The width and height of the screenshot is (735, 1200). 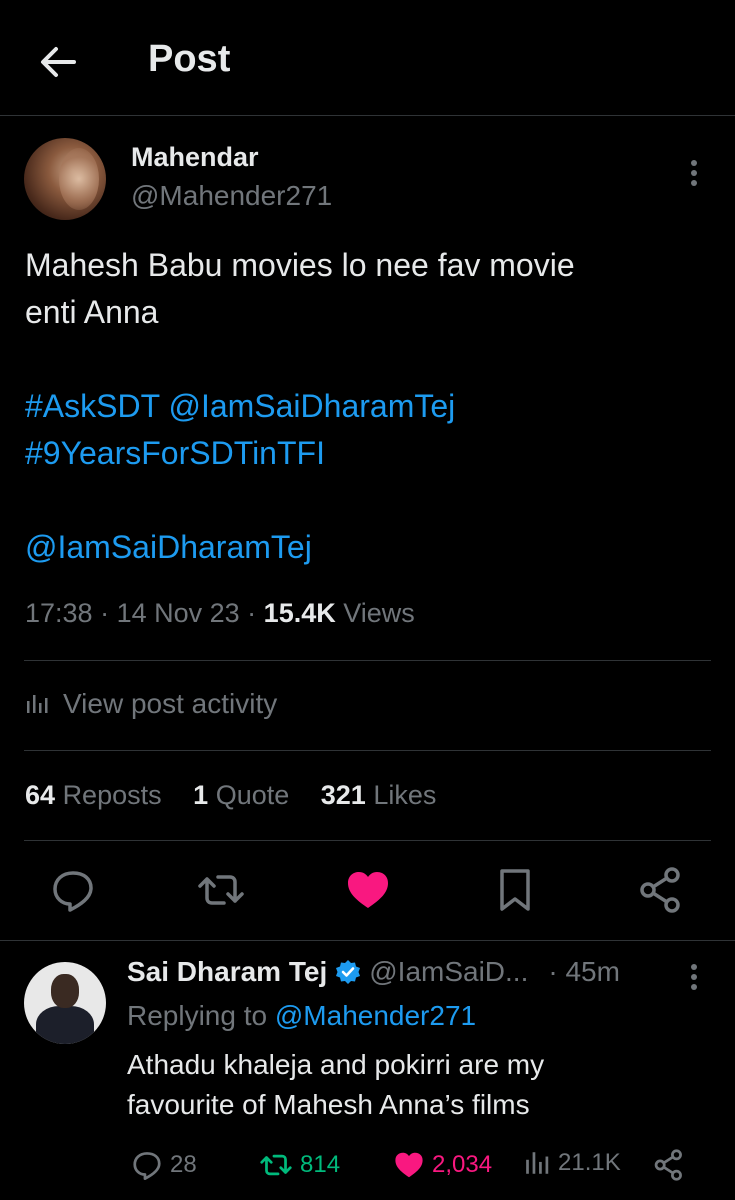 What do you see at coordinates (367, 58) in the screenshot?
I see `top-bar: Post` at bounding box center [367, 58].